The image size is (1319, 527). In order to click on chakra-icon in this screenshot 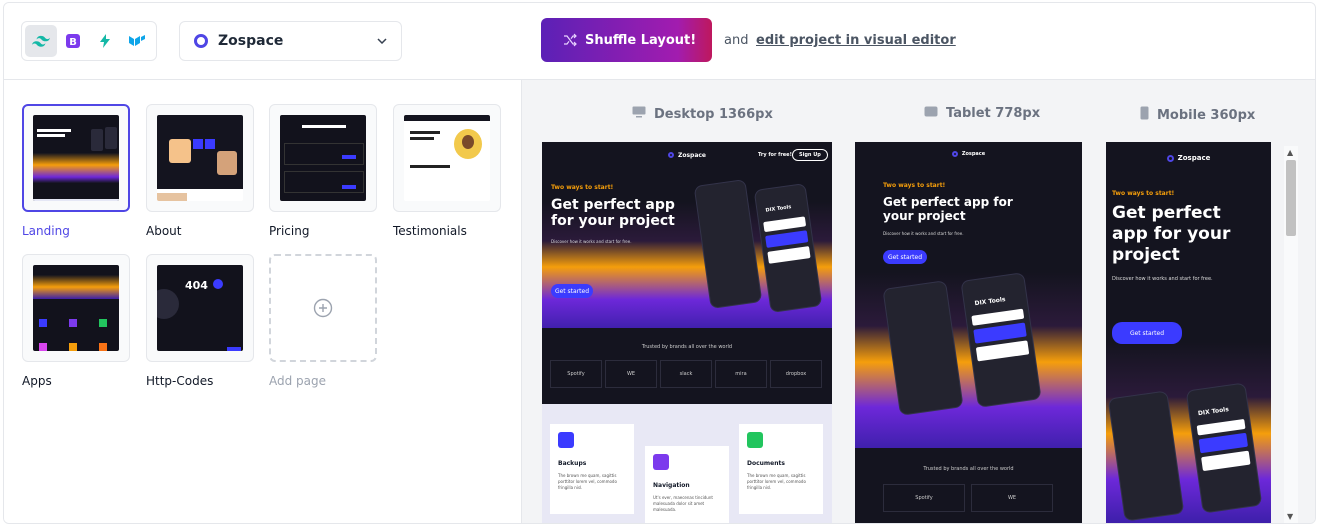, I will do `click(105, 41)`.